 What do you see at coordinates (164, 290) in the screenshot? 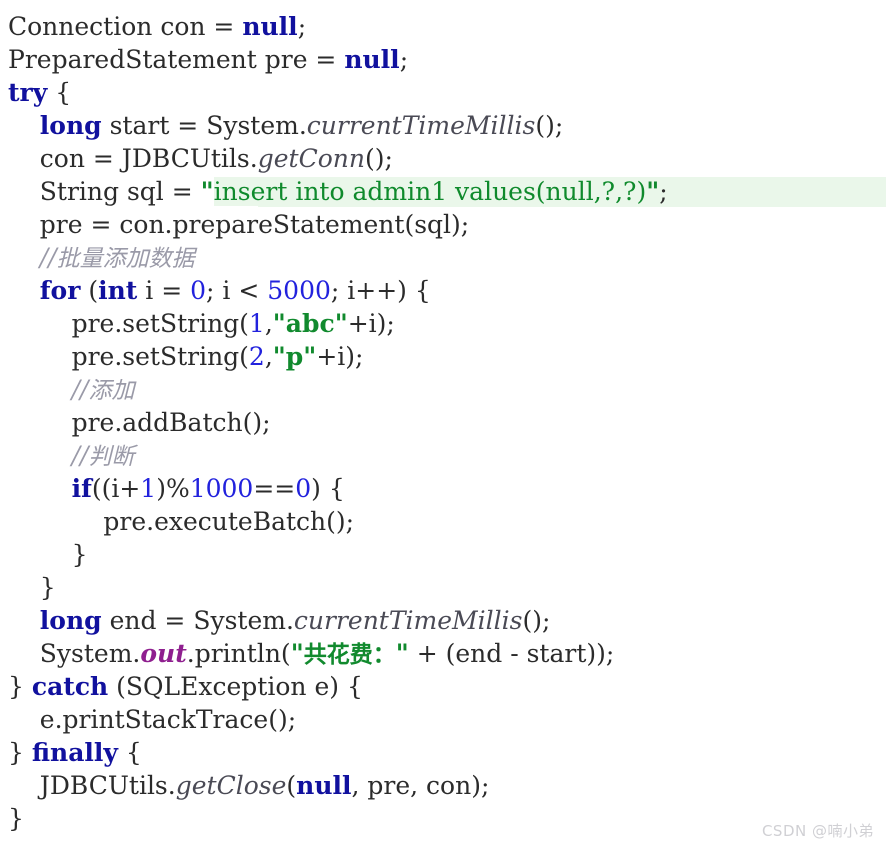
I see `token-plain: i =` at bounding box center [164, 290].